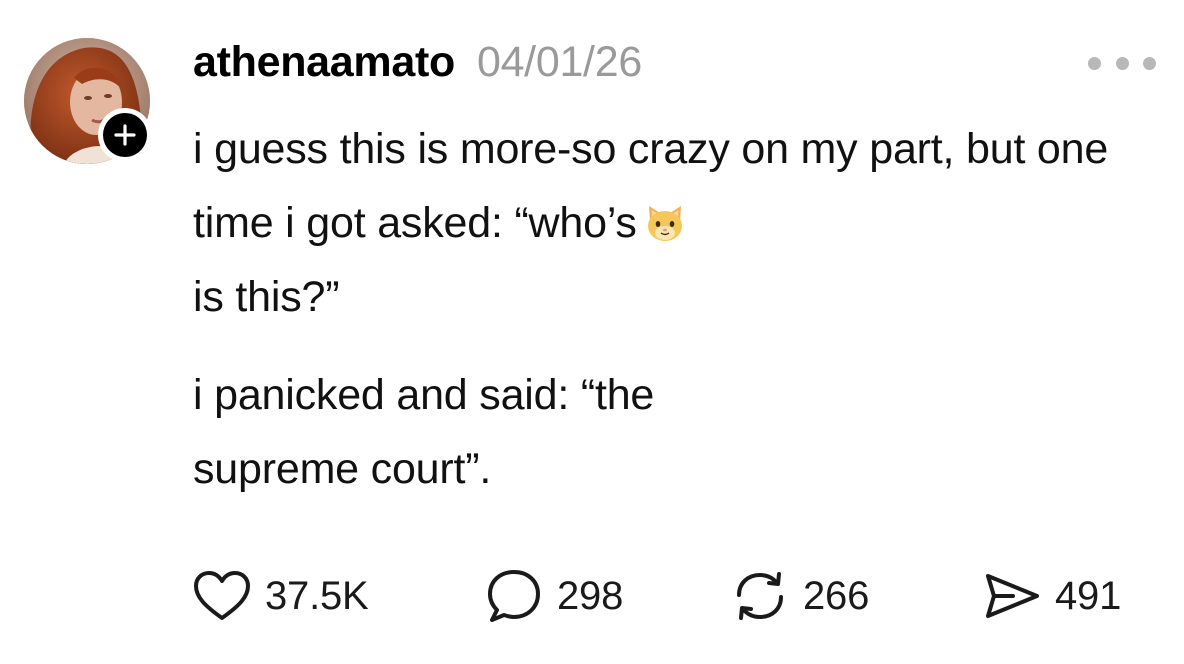 This screenshot has width=1184, height=664. Describe the element at coordinates (514, 596) in the screenshot. I see `speech-bubble-icon` at that location.